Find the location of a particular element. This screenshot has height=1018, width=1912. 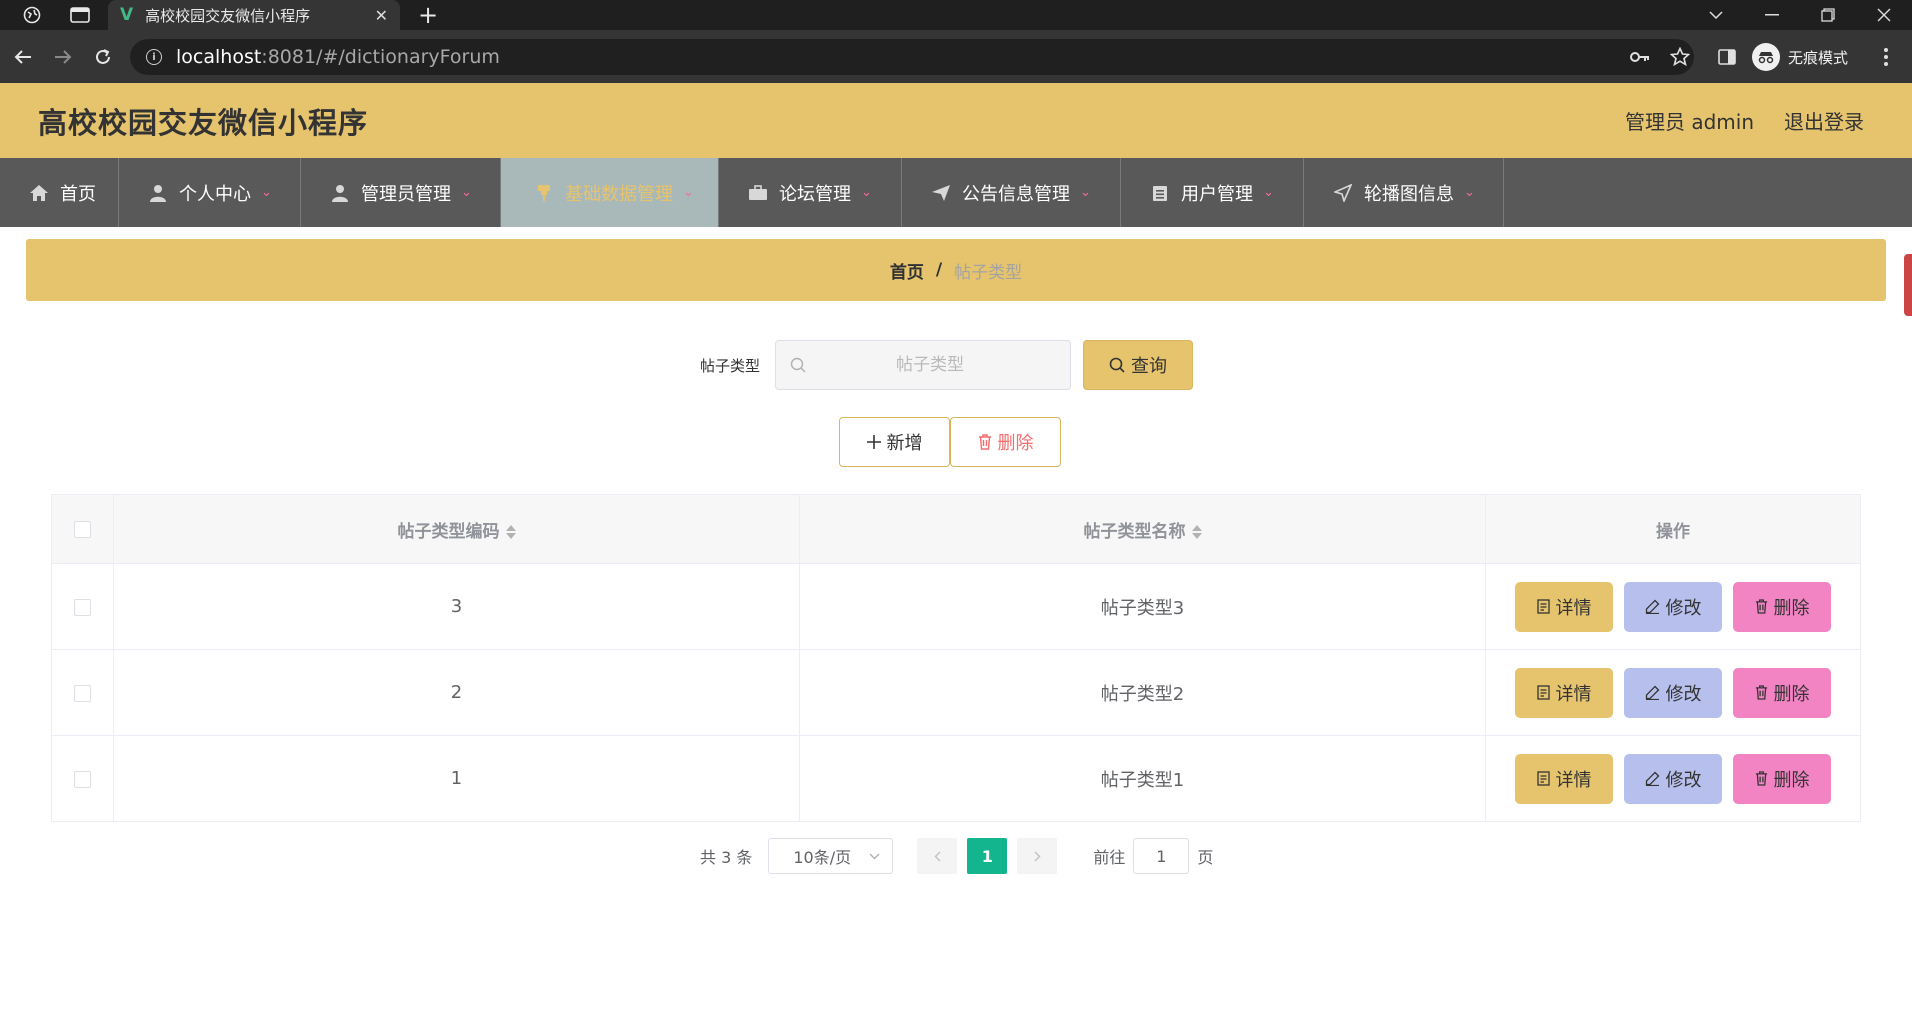

briefcase-icon is located at coordinates (758, 193).